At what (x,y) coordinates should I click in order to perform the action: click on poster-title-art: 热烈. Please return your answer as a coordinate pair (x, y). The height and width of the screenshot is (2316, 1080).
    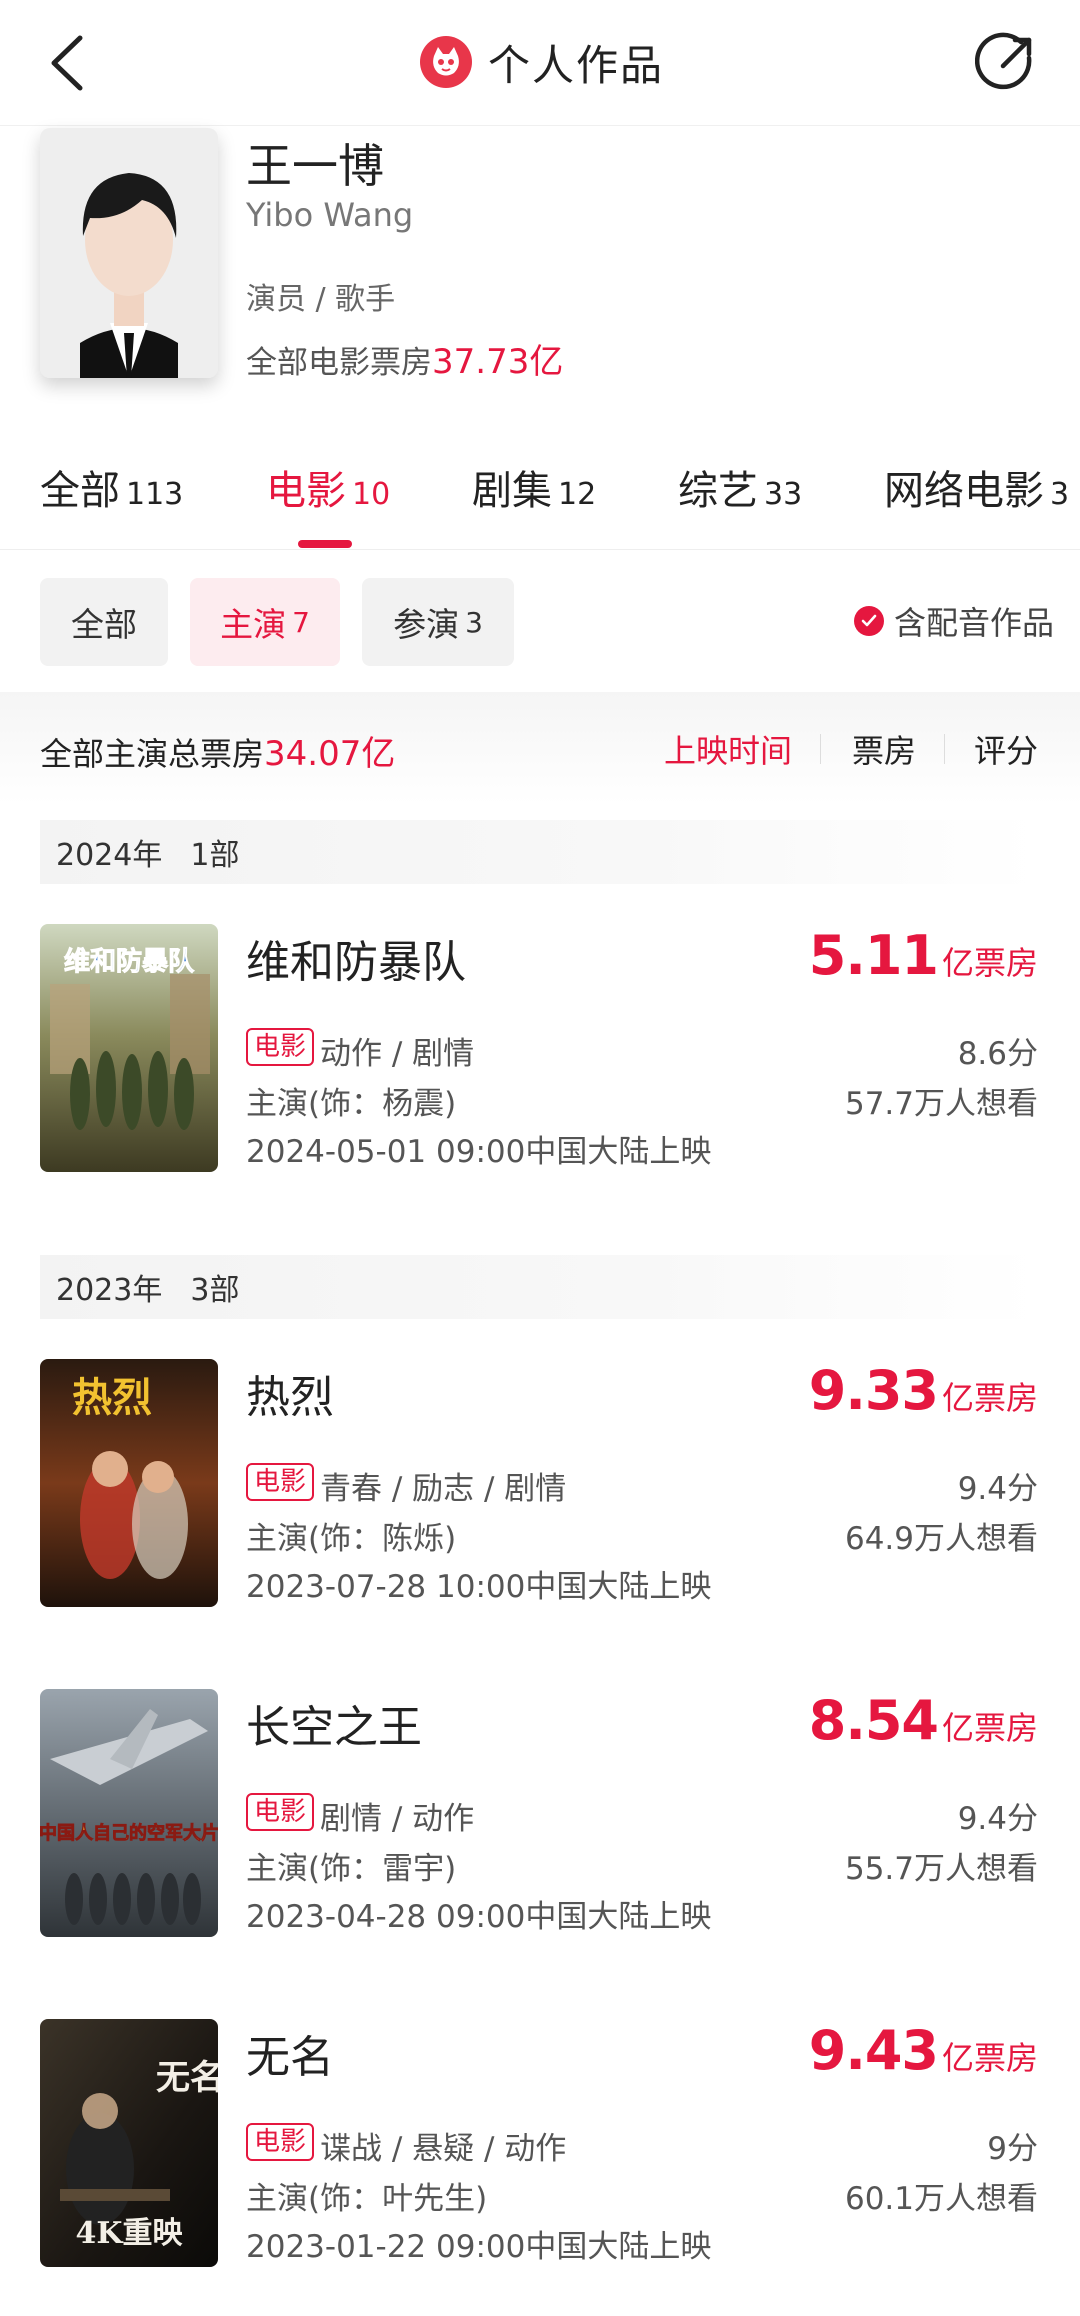
    Looking at the image, I should click on (112, 1397).